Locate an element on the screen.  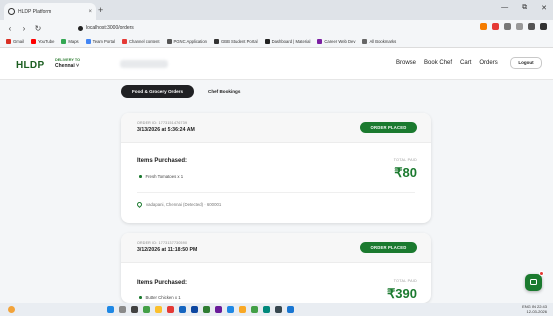
browser-tab: HLDP Platform × is located at coordinates (50, 11).